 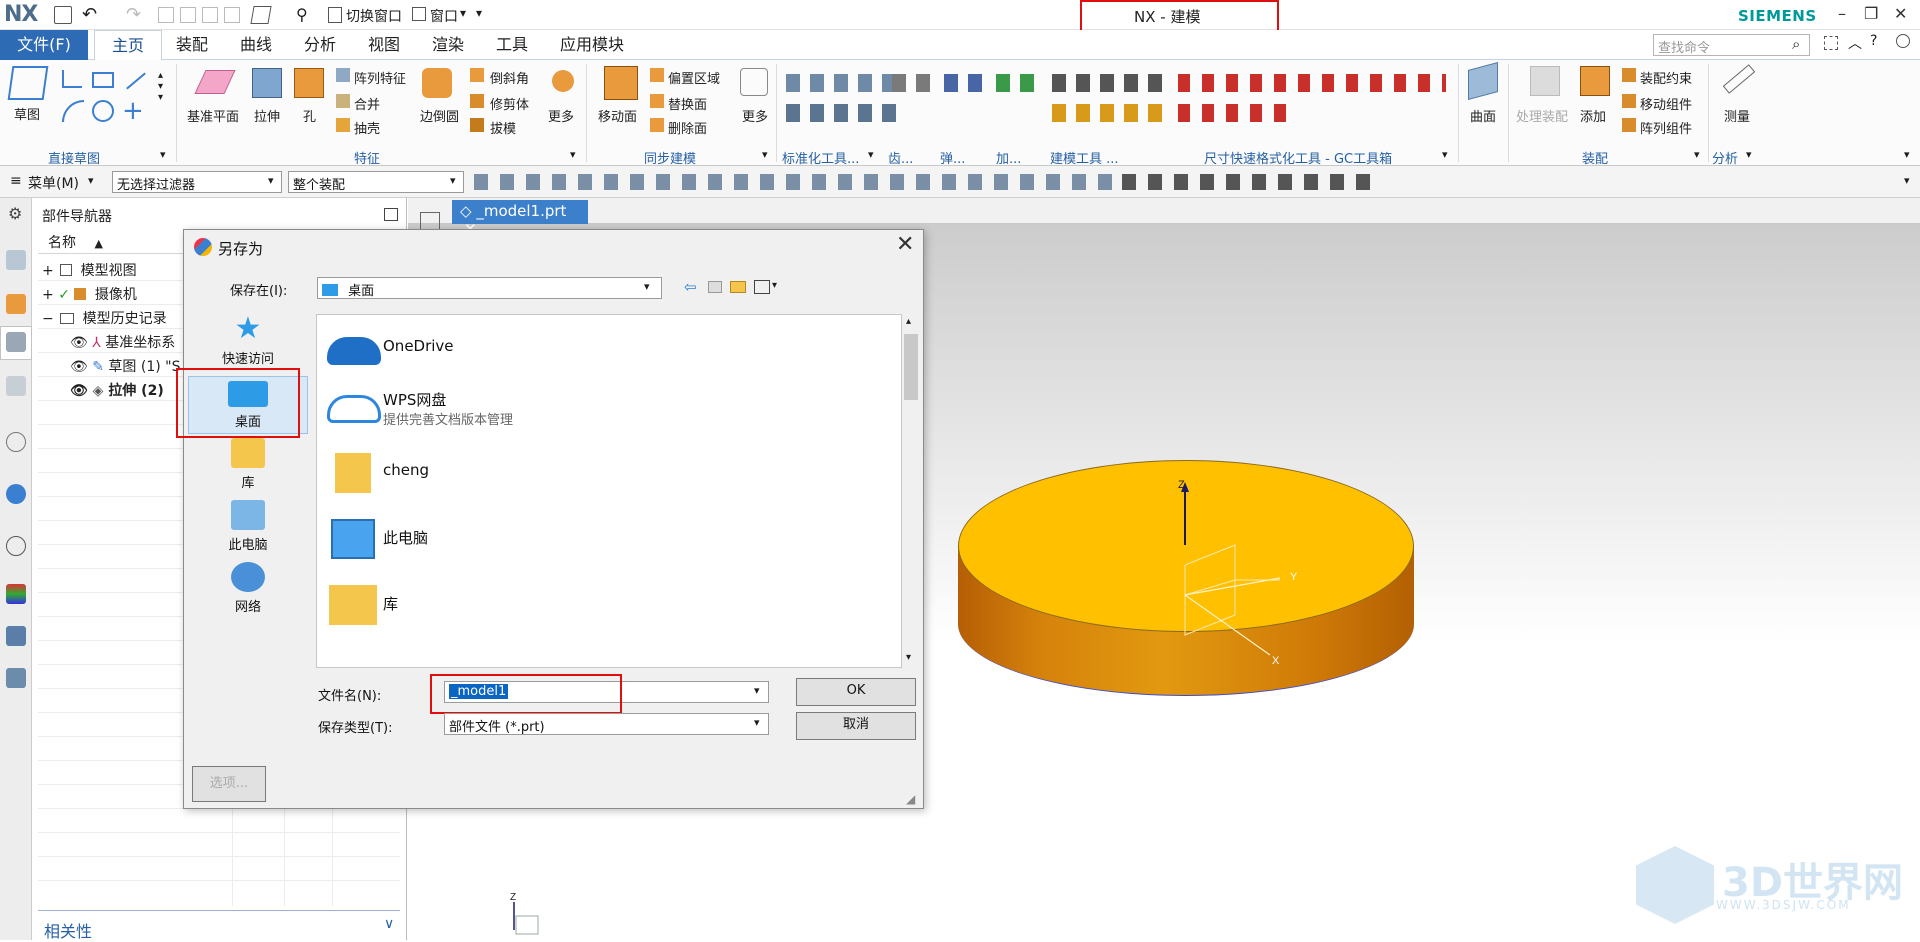 I want to click on help-icon: ?, so click(x=1873, y=41).